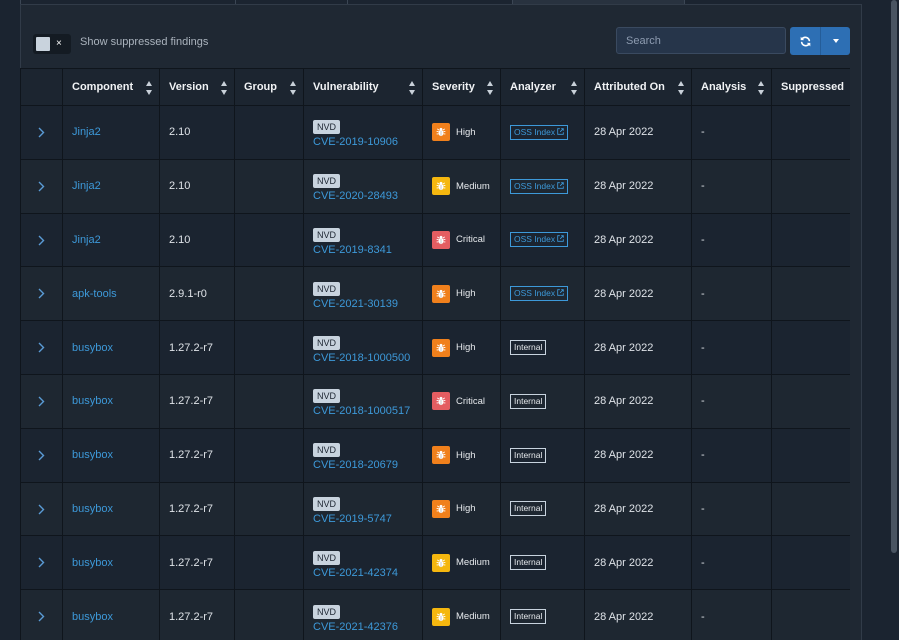  I want to click on vulnerability-link: CVE-2021-30139, so click(363, 304).